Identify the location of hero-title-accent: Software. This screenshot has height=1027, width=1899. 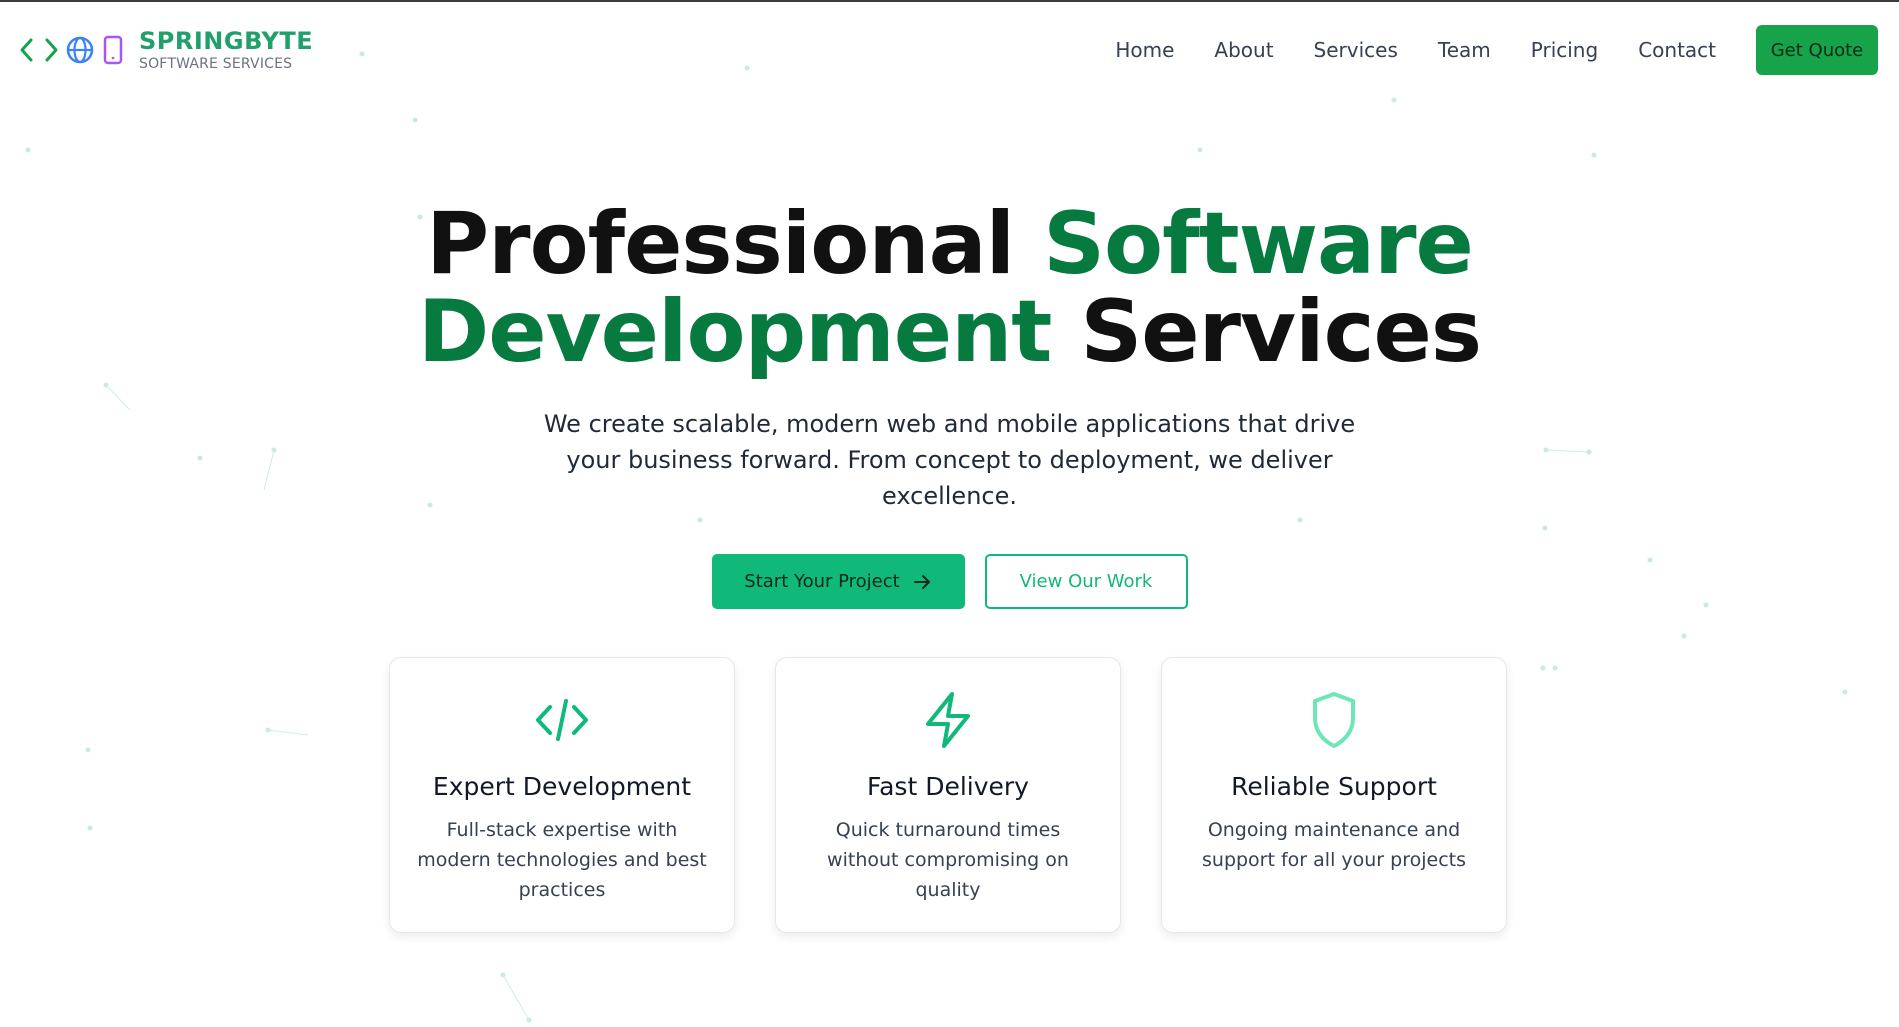
(1258, 244).